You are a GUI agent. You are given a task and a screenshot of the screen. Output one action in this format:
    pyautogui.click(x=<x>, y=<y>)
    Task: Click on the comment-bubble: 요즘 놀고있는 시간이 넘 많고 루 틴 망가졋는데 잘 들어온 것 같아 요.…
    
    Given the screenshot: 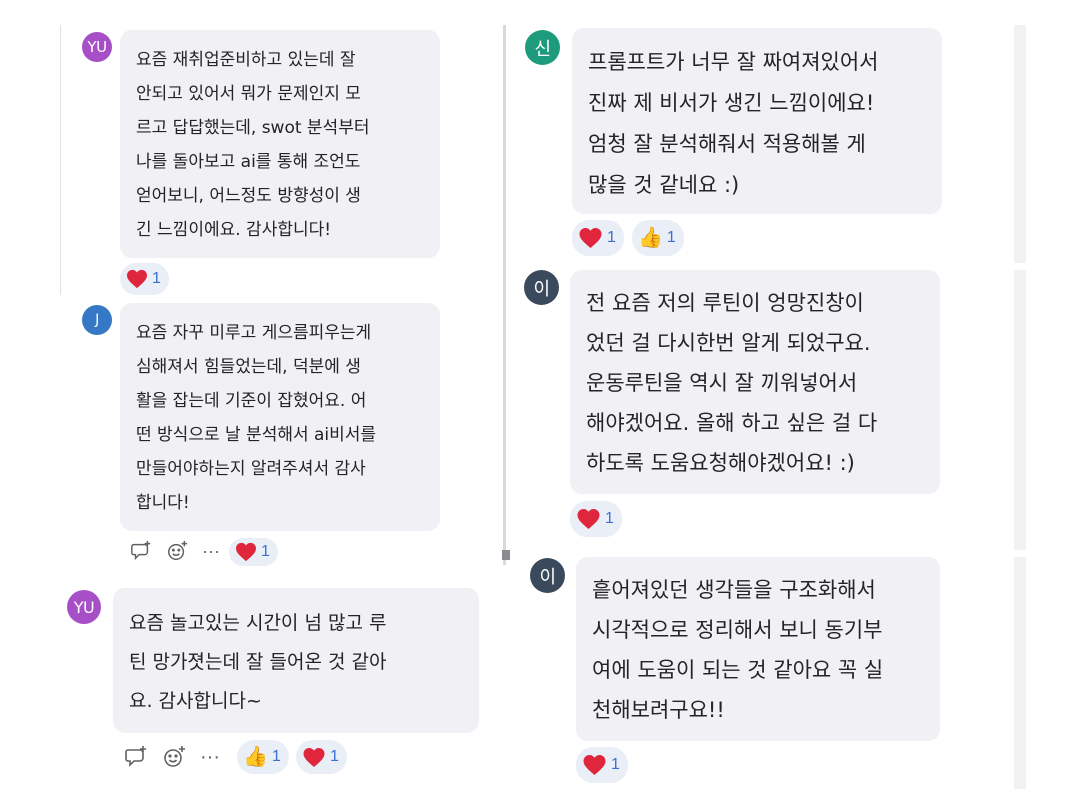 What is the action you would take?
    pyautogui.click(x=296, y=660)
    